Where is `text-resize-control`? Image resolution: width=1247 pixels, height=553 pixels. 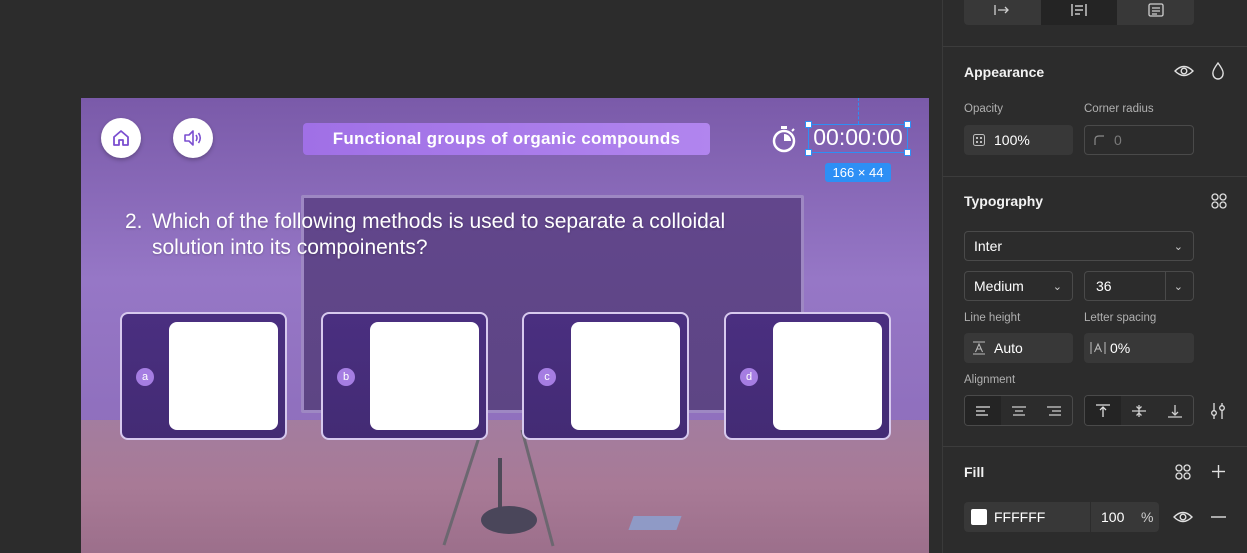 text-resize-control is located at coordinates (1079, 12).